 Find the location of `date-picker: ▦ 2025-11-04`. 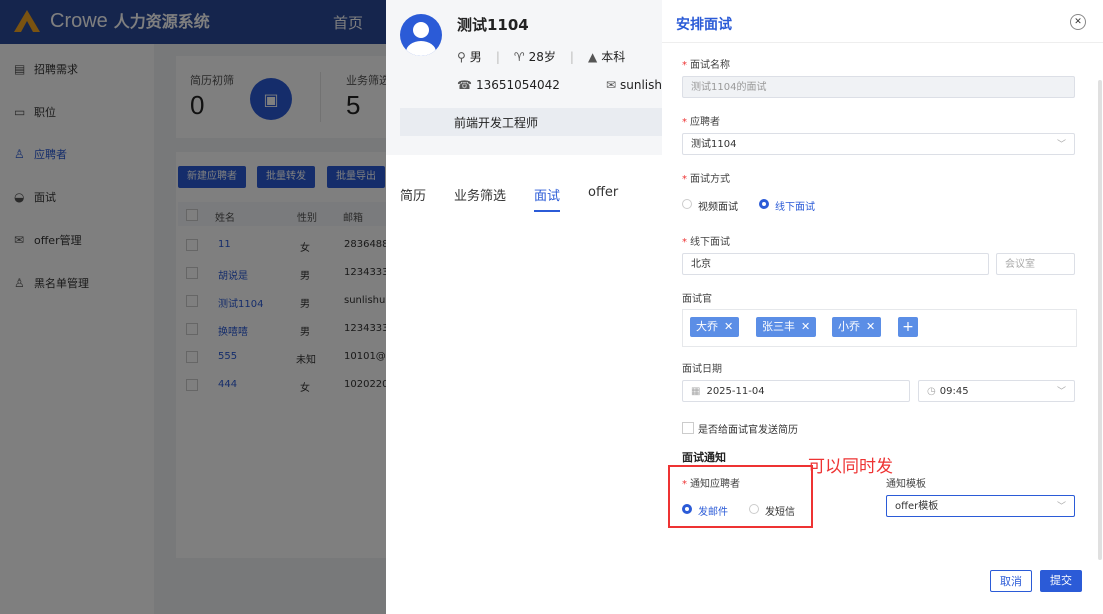

date-picker: ▦ 2025-11-04 is located at coordinates (796, 391).